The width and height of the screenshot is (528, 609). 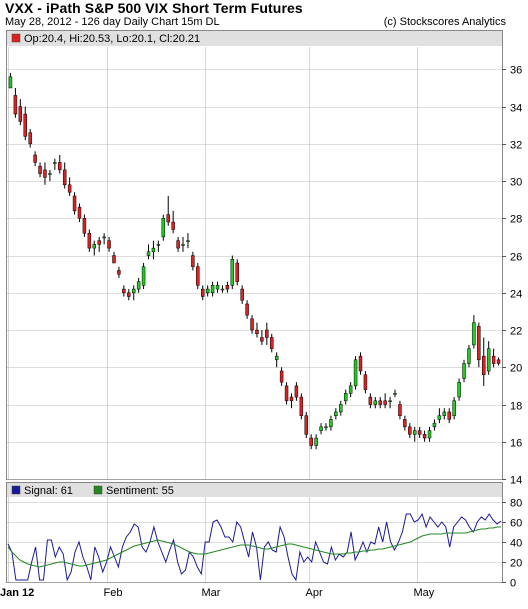 What do you see at coordinates (17, 593) in the screenshot?
I see `x-tick-label: Jan 12` at bounding box center [17, 593].